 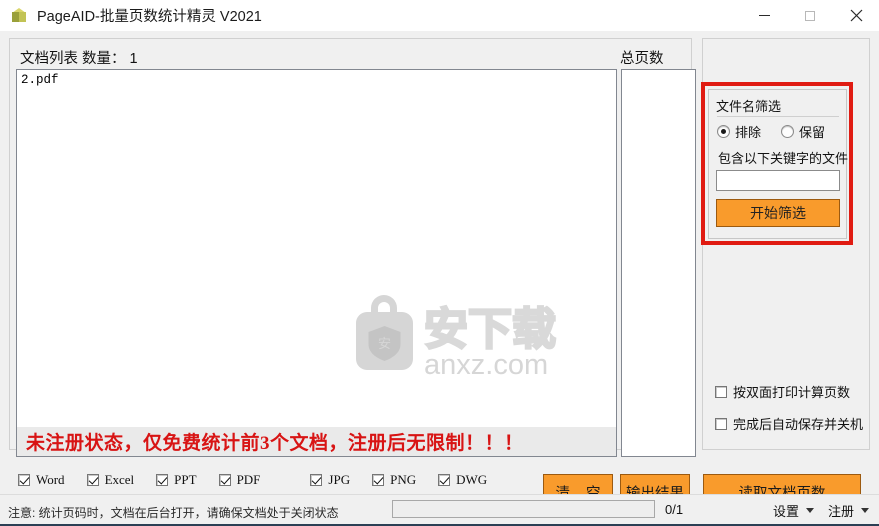 What do you see at coordinates (384, 343) in the screenshot?
I see `svg-text: 安` at bounding box center [384, 343].